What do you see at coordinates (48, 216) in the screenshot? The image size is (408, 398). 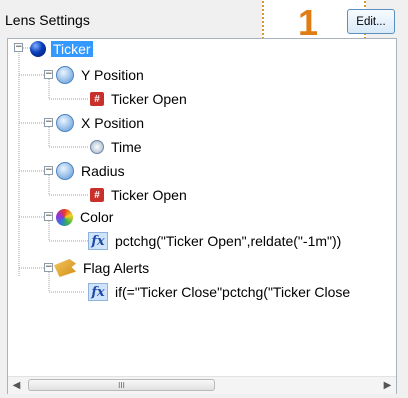 I see `expander-color: −` at bounding box center [48, 216].